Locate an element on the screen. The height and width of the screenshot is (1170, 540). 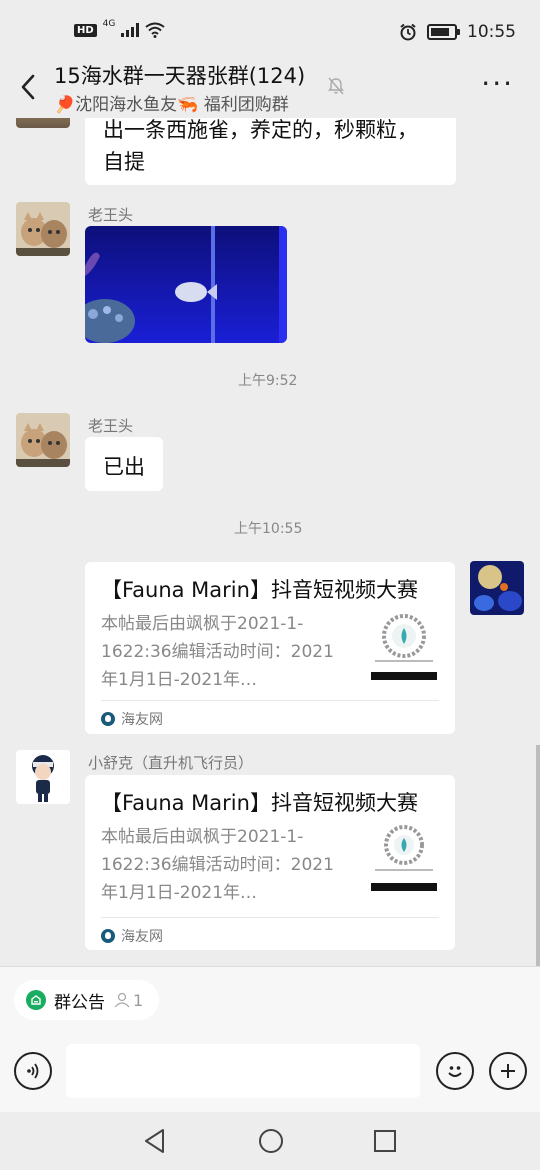
person-icon is located at coordinates (122, 1000).